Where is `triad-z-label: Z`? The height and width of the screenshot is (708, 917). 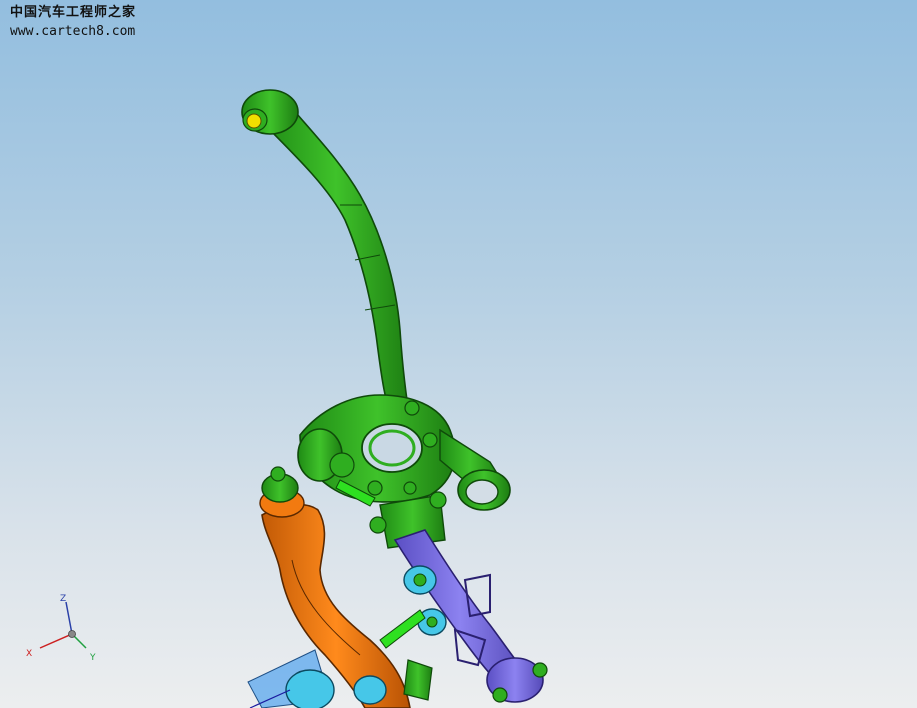
triad-z-label: Z is located at coordinates (63, 599).